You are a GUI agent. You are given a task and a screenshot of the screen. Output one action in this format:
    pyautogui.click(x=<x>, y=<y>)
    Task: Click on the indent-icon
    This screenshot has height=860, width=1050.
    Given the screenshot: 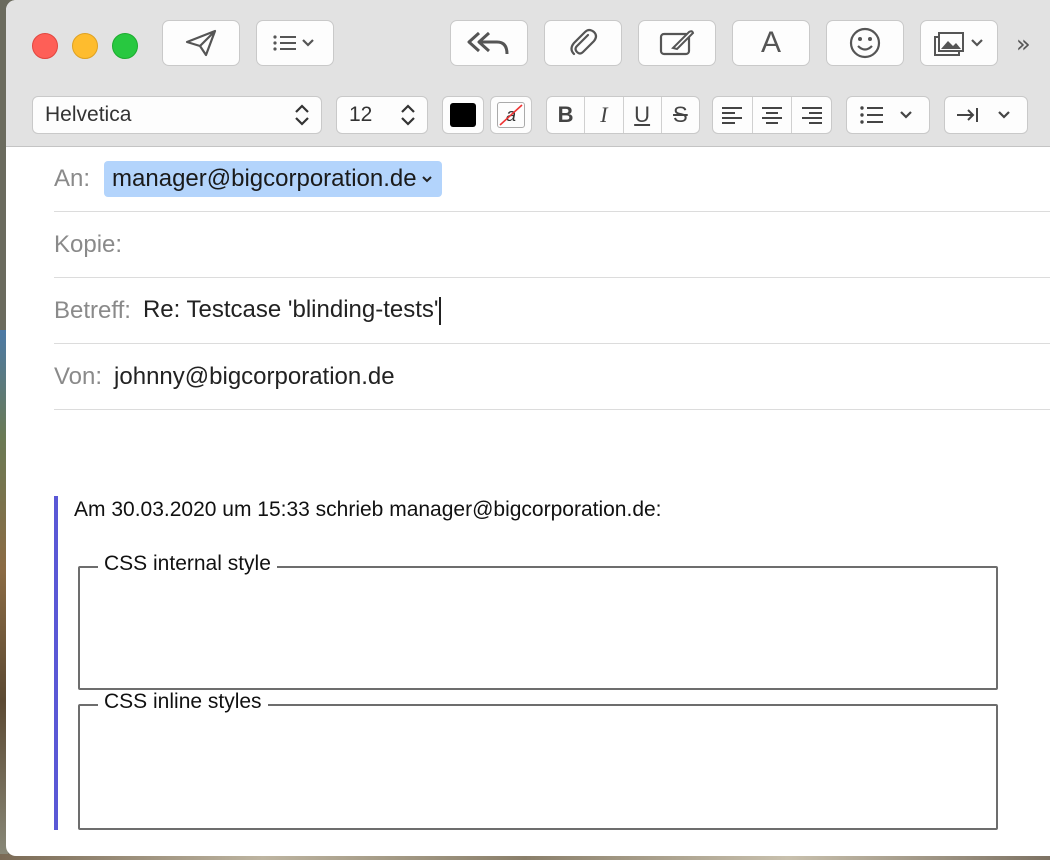 What is the action you would take?
    pyautogui.click(x=983, y=115)
    